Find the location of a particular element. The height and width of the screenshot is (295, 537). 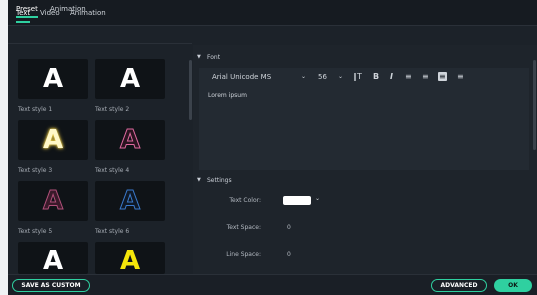

text-style-8-preview: A is located at coordinates (130, 260).